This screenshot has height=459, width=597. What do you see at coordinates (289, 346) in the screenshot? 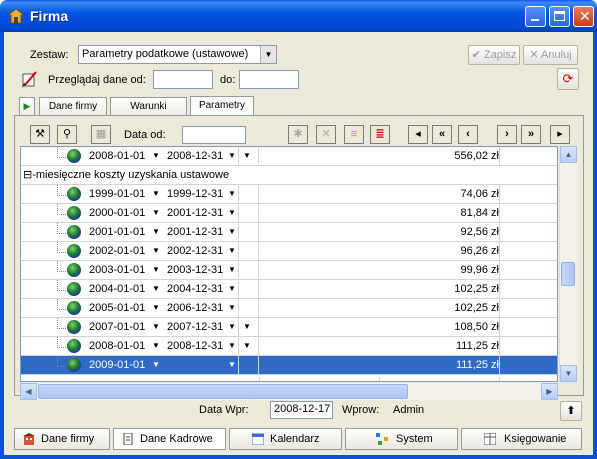
I see `table-row: 2008-01-01 ▼ 2008-12-31 ▼ ▼ 111,25 zł` at bounding box center [289, 346].